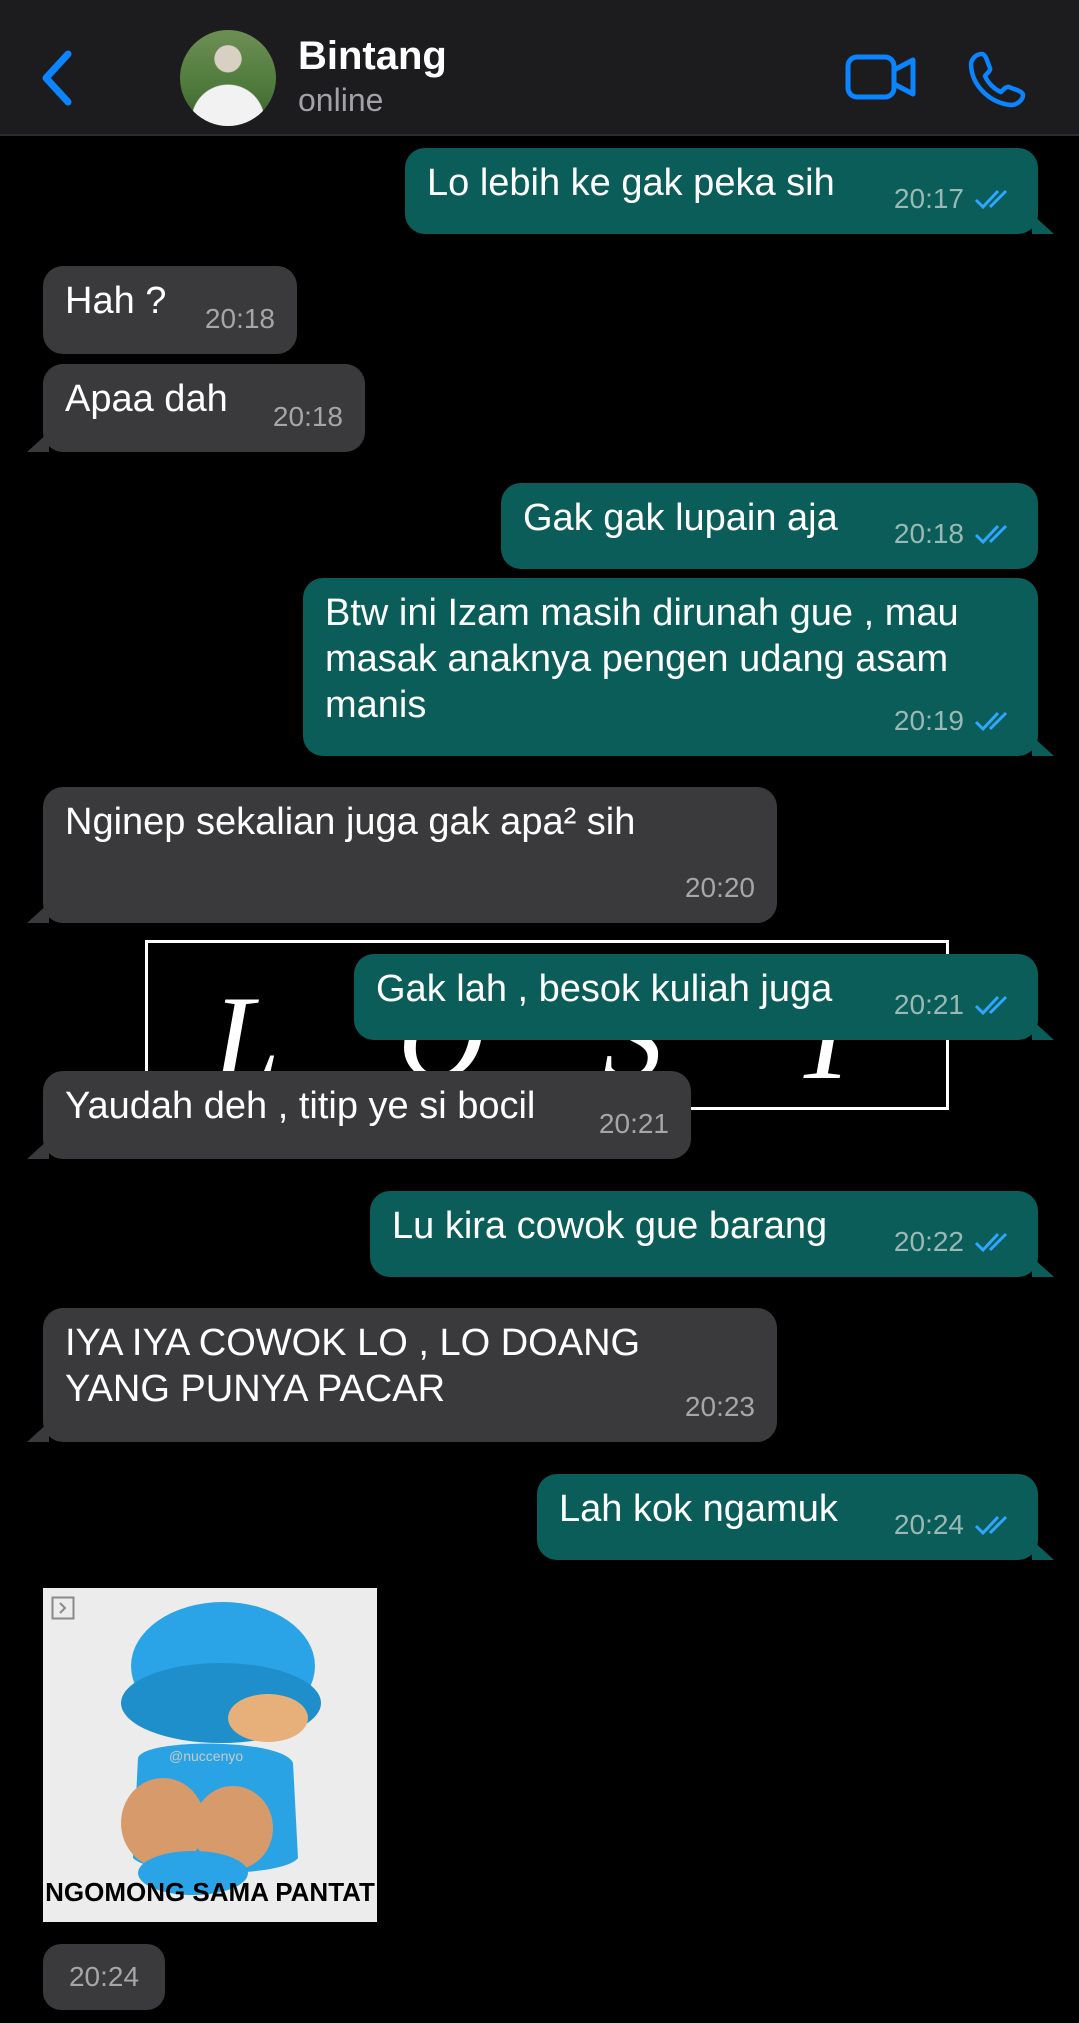 Image resolution: width=1079 pixels, height=2023 pixels. I want to click on message-bubble-outgoing: Gak lah , besok kuliah juga 20:21, so click(704, 997).